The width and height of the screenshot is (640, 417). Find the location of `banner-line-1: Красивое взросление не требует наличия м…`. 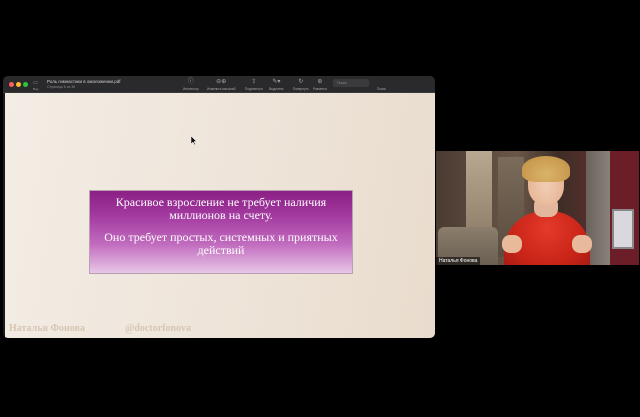

banner-line-1: Красивое взросление не требует наличия м… is located at coordinates (221, 208).